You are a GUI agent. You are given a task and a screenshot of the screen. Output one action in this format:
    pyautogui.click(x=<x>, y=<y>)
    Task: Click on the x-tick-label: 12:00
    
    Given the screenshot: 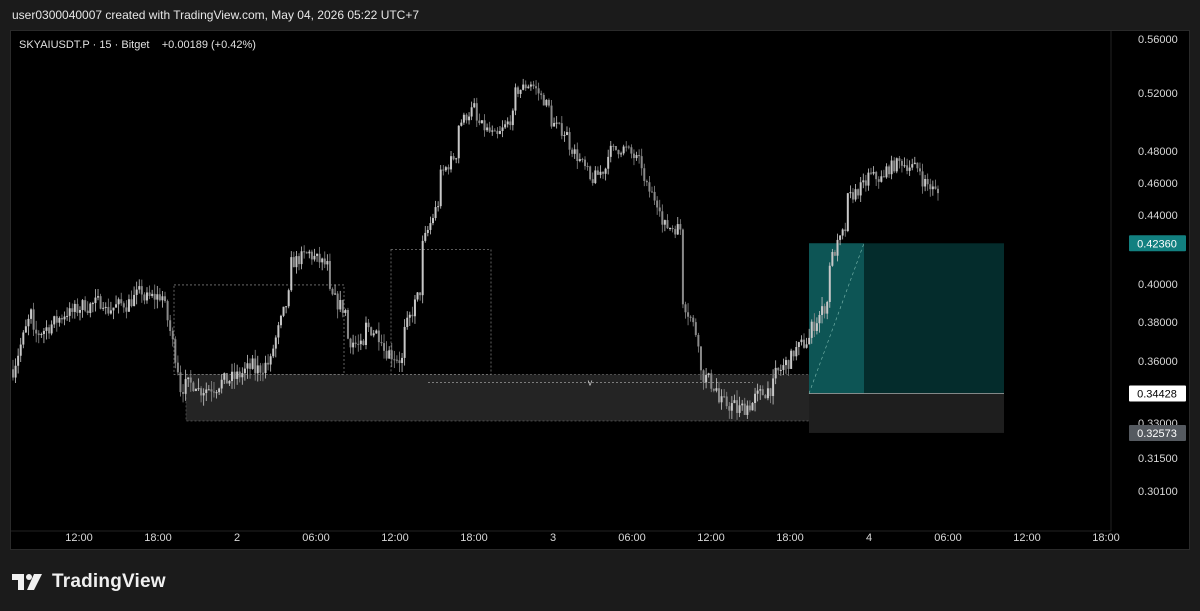 What is the action you would take?
    pyautogui.click(x=395, y=538)
    